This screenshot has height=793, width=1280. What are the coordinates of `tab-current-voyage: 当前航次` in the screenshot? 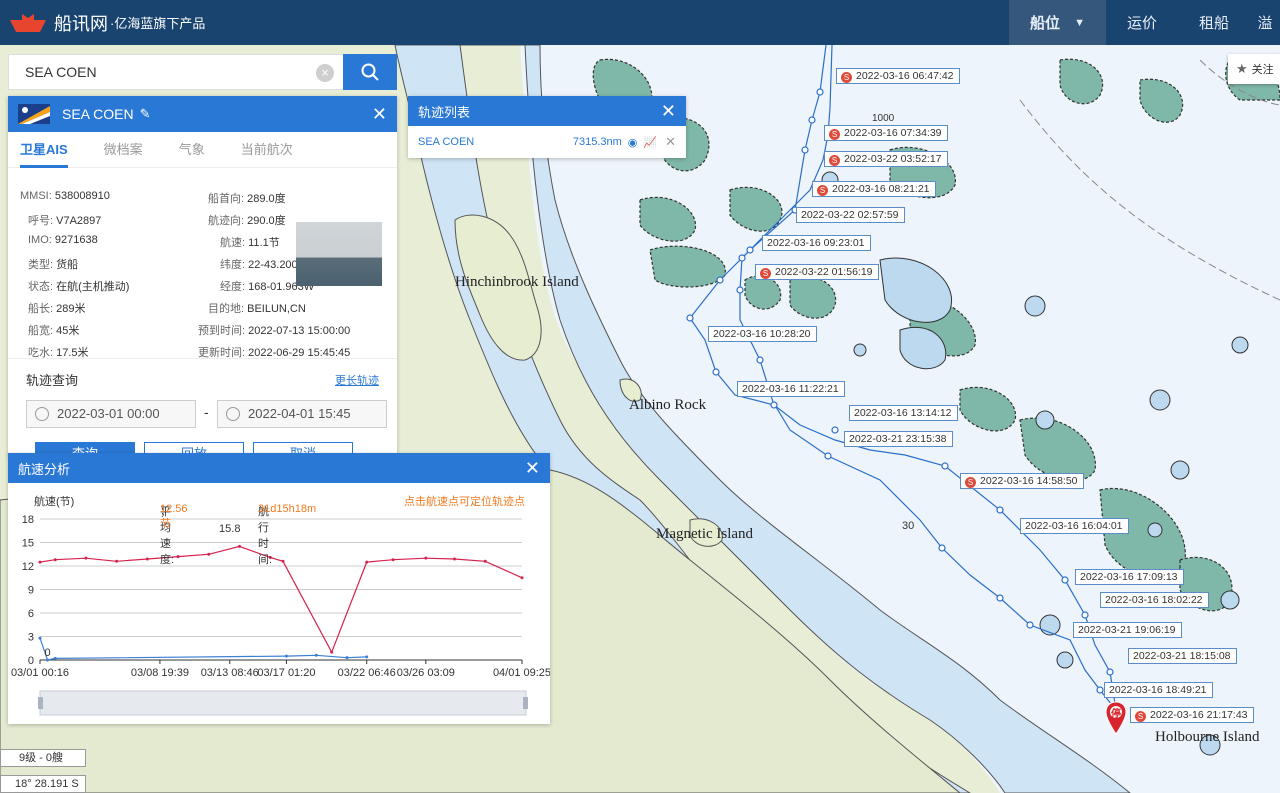 It's located at (267, 150).